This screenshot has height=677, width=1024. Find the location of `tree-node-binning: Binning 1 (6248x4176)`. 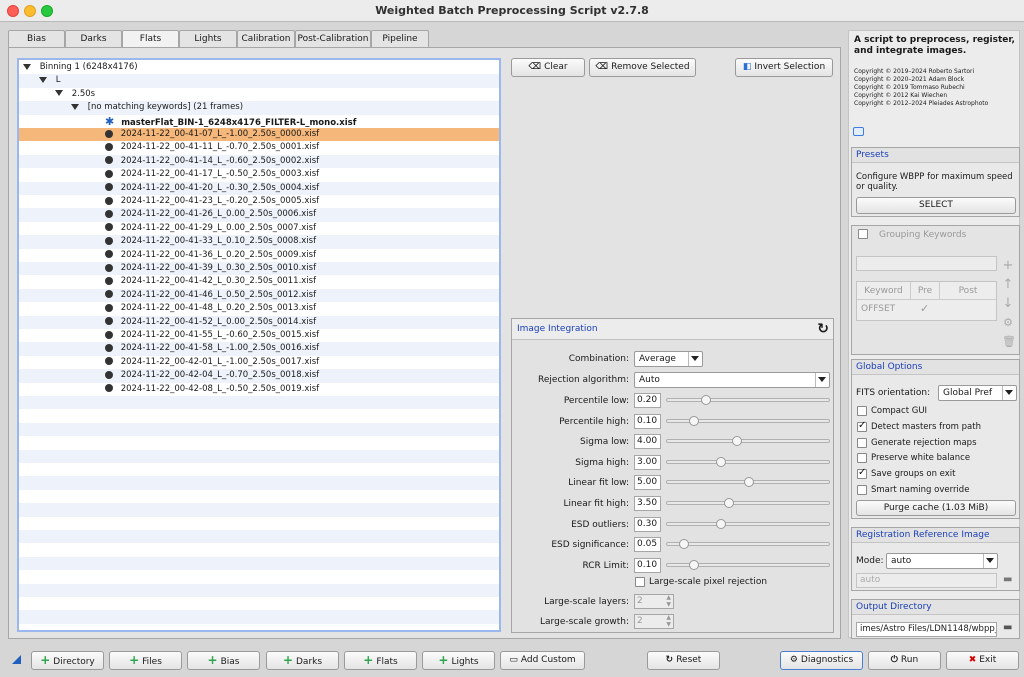

tree-node-binning: Binning 1 (6248x4176) is located at coordinates (259, 67).